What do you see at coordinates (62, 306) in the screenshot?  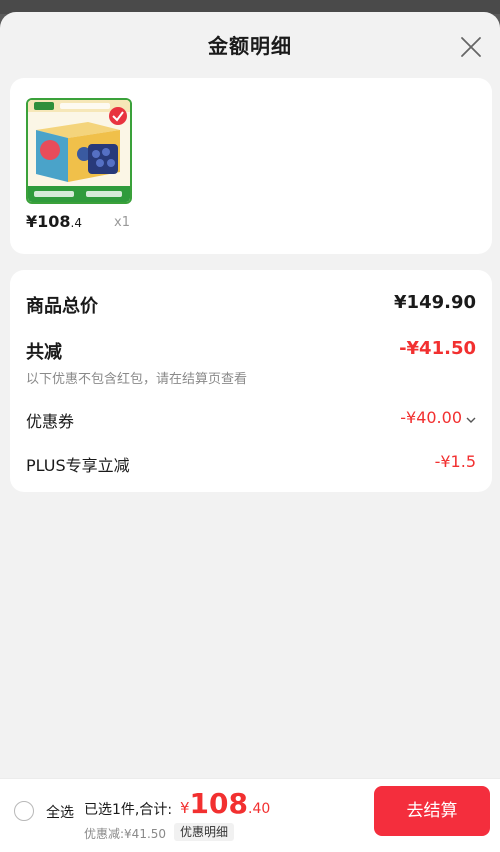 I see `goods-total-label: 商品总价` at bounding box center [62, 306].